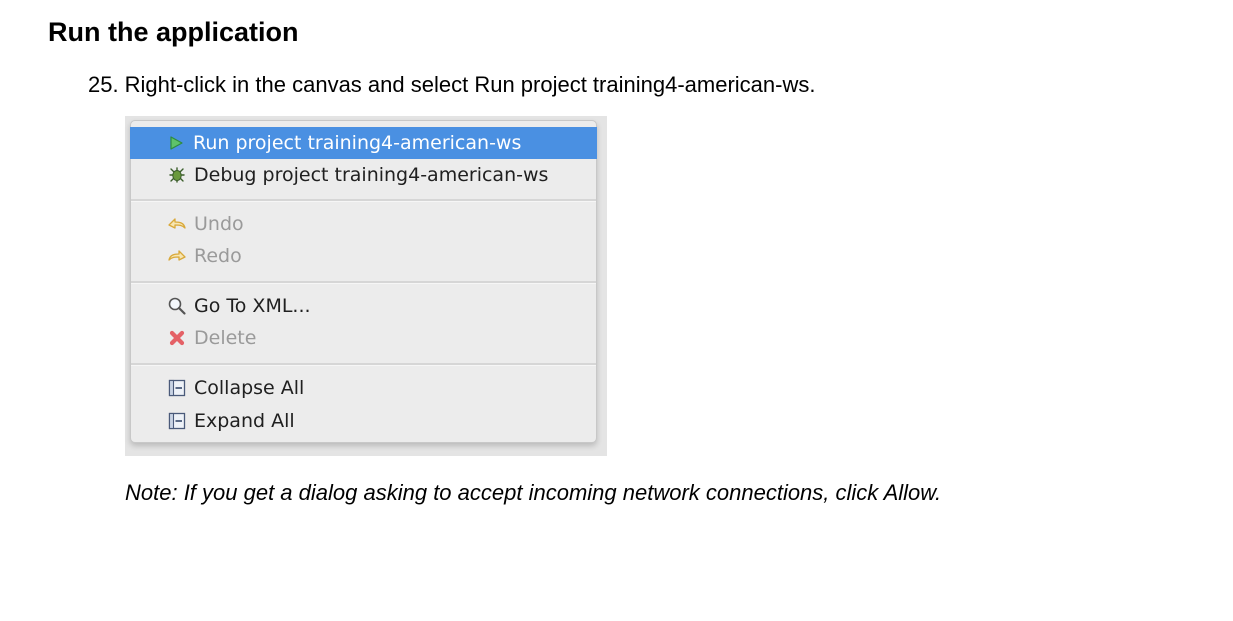 The image size is (1233, 621). I want to click on step-number: 25., so click(103, 84).